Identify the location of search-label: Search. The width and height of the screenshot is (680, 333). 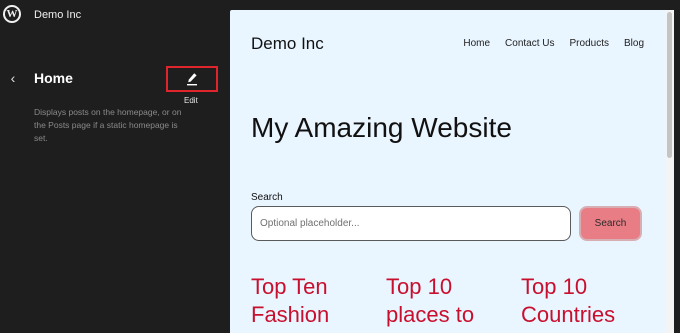
(267, 197).